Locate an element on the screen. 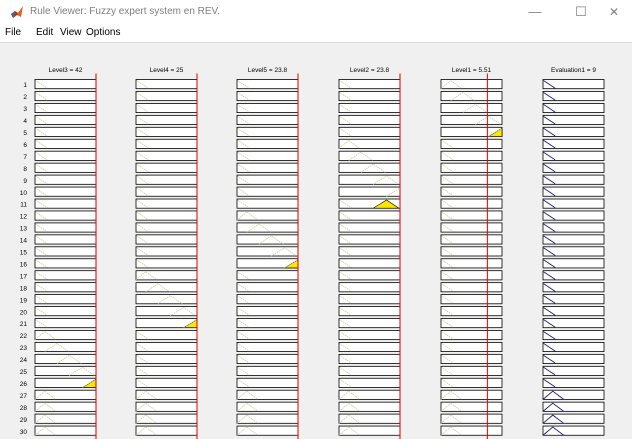  close-button: ✕ is located at coordinates (614, 12).